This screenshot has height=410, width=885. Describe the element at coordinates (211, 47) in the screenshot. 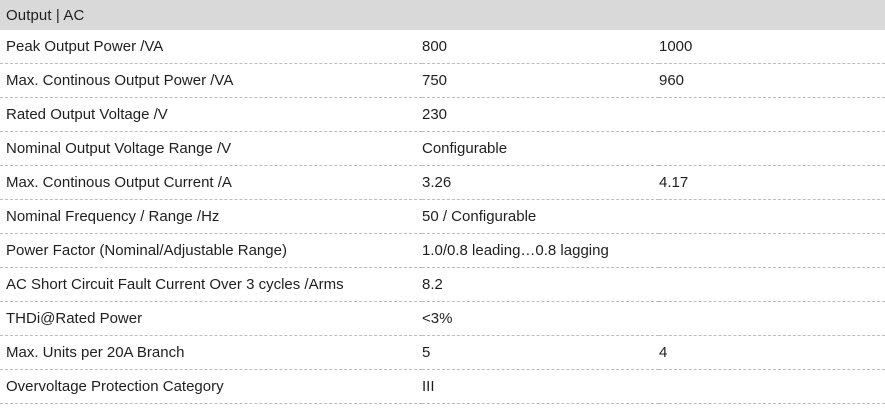

I see `parameter-label: Peak Output Power /VA` at that location.